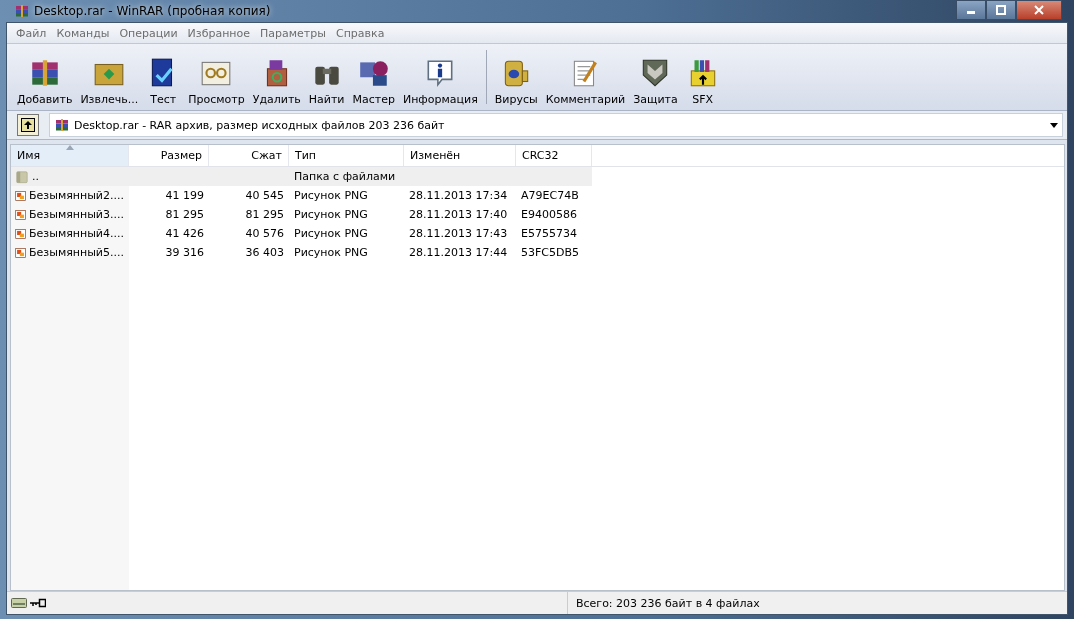 This screenshot has height=619, width=1074. What do you see at coordinates (293, 33) in the screenshot?
I see `menu-item: Параметры` at bounding box center [293, 33].